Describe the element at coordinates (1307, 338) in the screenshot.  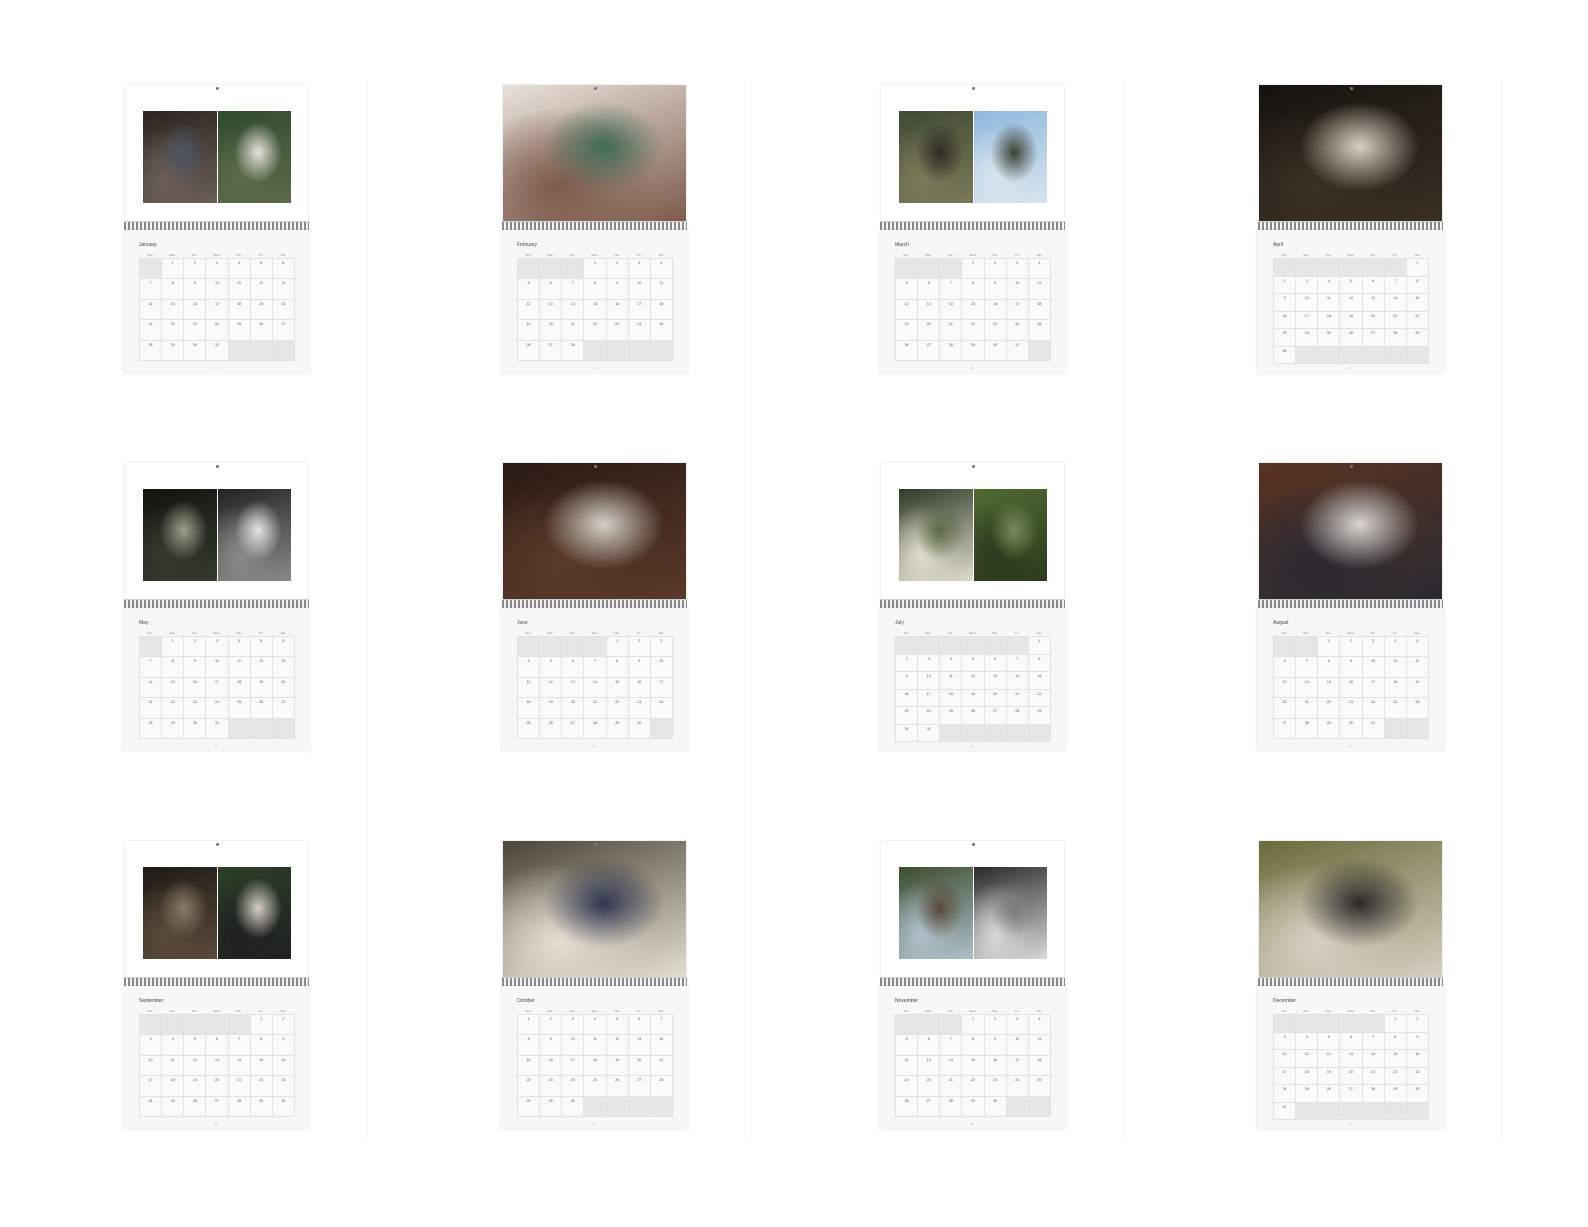
I see `day-cell: 24` at that location.